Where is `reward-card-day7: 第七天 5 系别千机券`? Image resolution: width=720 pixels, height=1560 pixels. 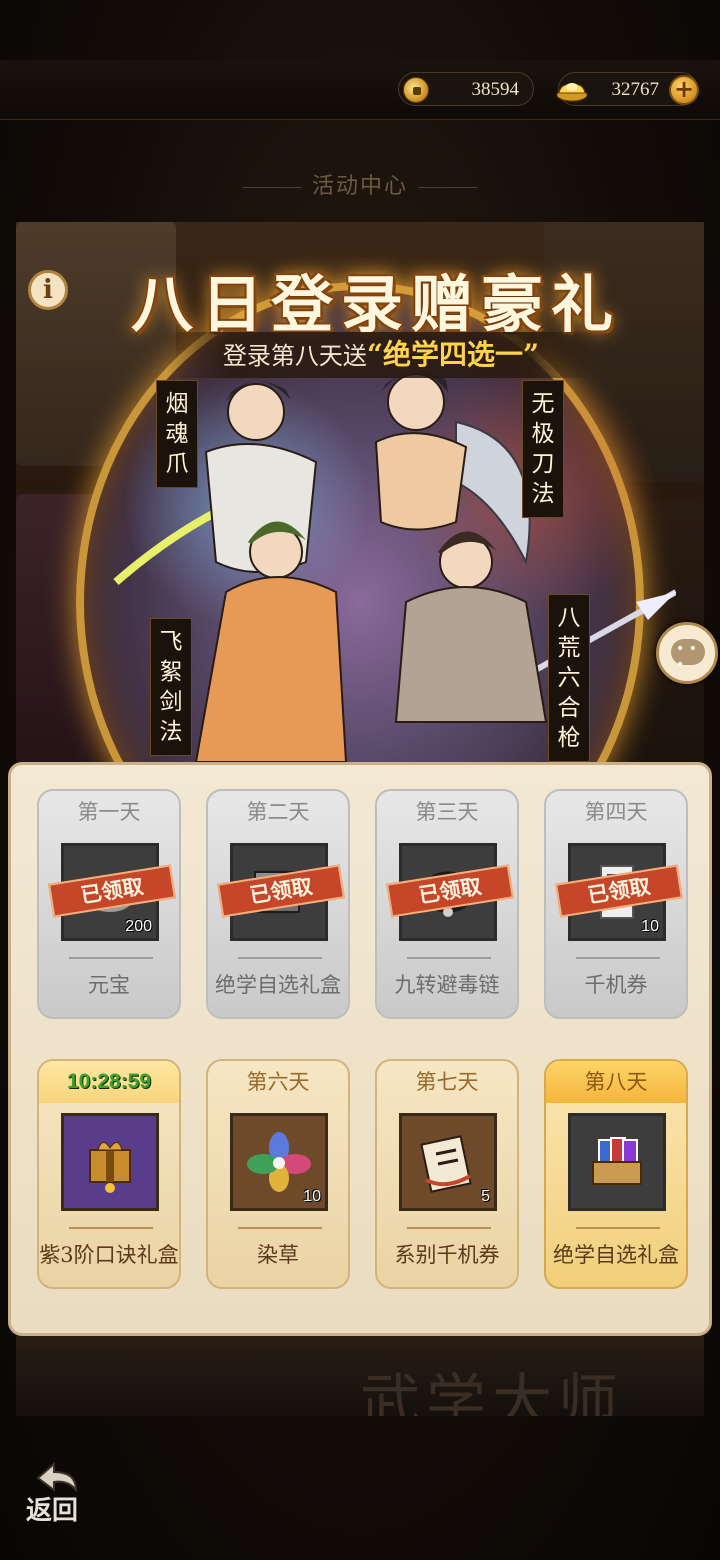 reward-card-day7: 第七天 5 系别千机券 is located at coordinates (447, 1174).